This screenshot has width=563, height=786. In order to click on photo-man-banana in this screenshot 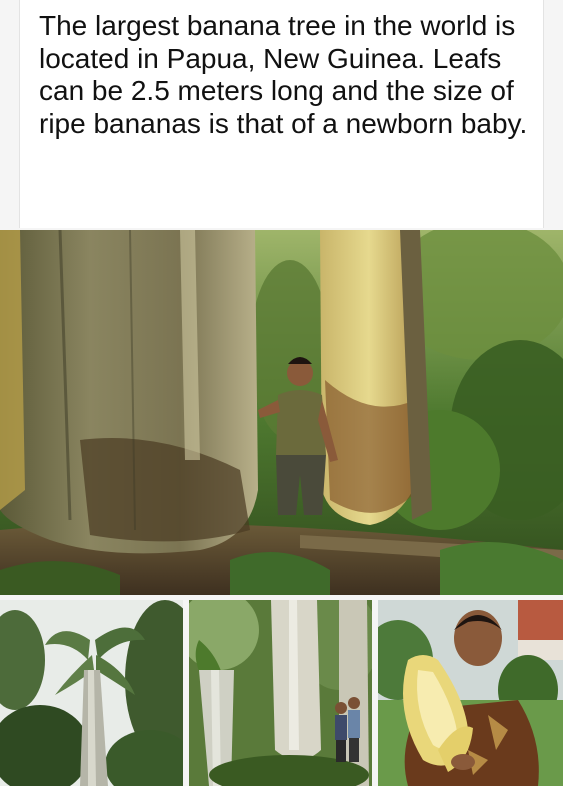, I will do `click(470, 693)`.